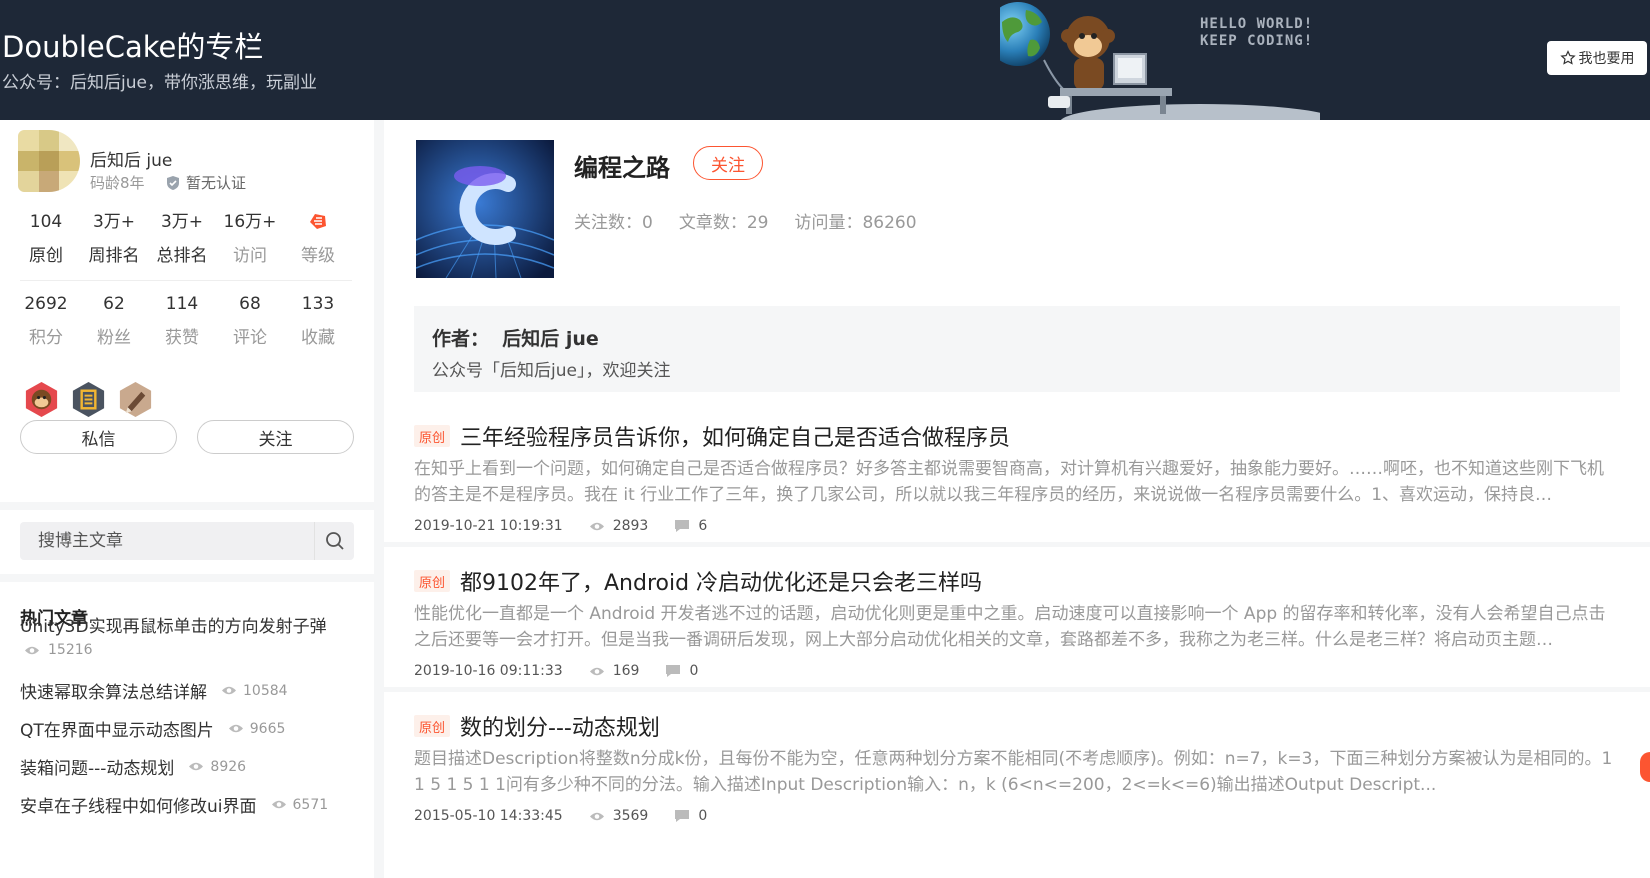 This screenshot has width=1650, height=878. What do you see at coordinates (488, 671) in the screenshot?
I see `article-date: 2019-10-16 09:11:33` at bounding box center [488, 671].